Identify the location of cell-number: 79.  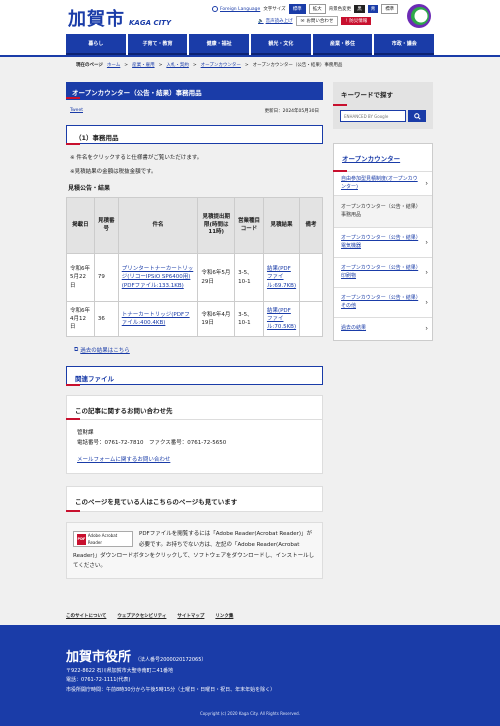
(106, 277).